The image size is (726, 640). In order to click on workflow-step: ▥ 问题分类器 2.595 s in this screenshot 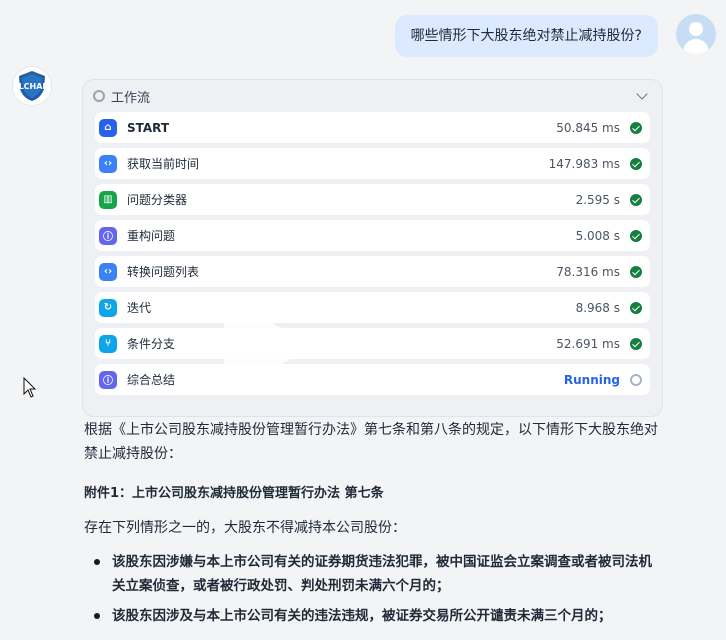, I will do `click(372, 199)`.